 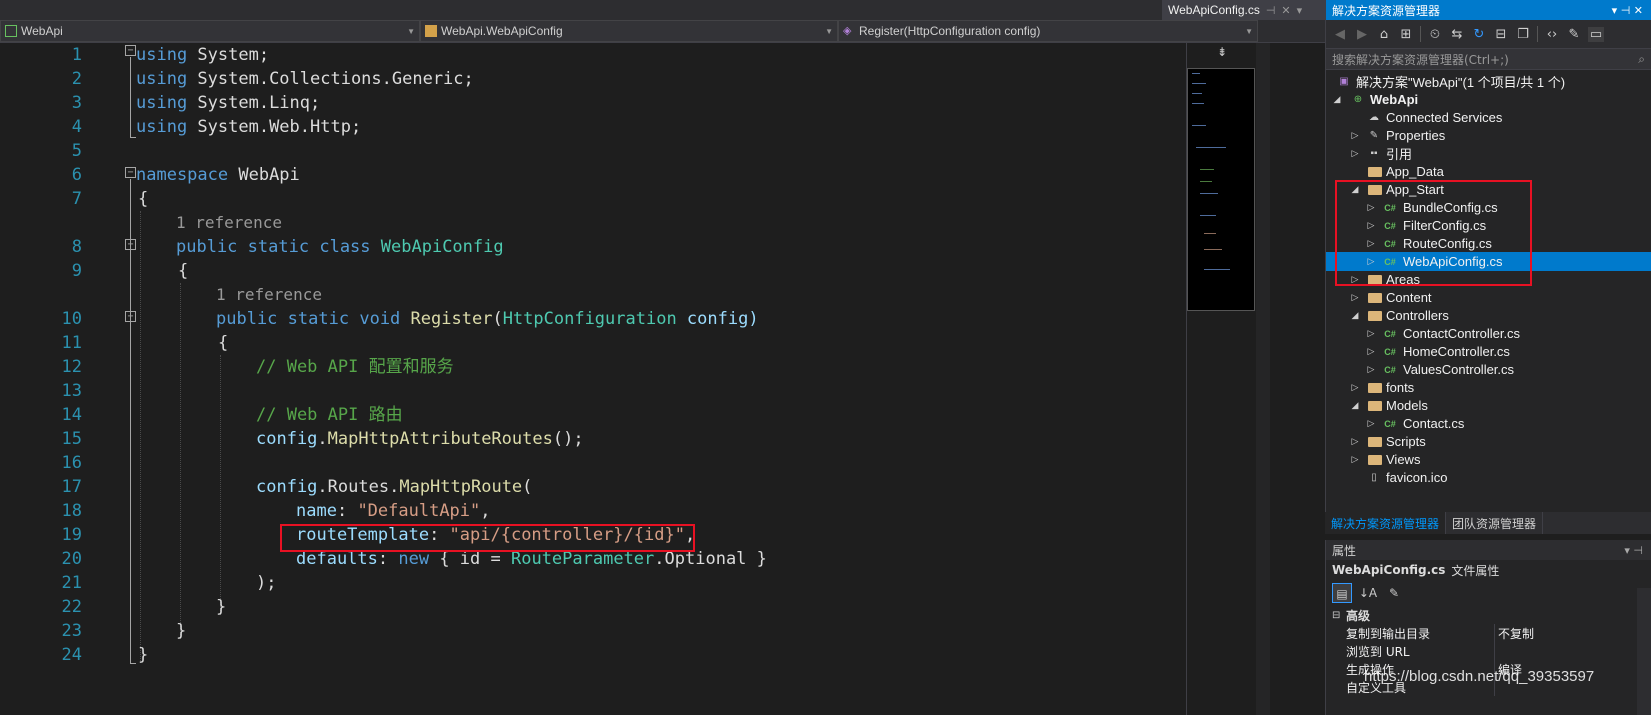 What do you see at coordinates (71, 463) in the screenshot?
I see `line-number: 16` at bounding box center [71, 463].